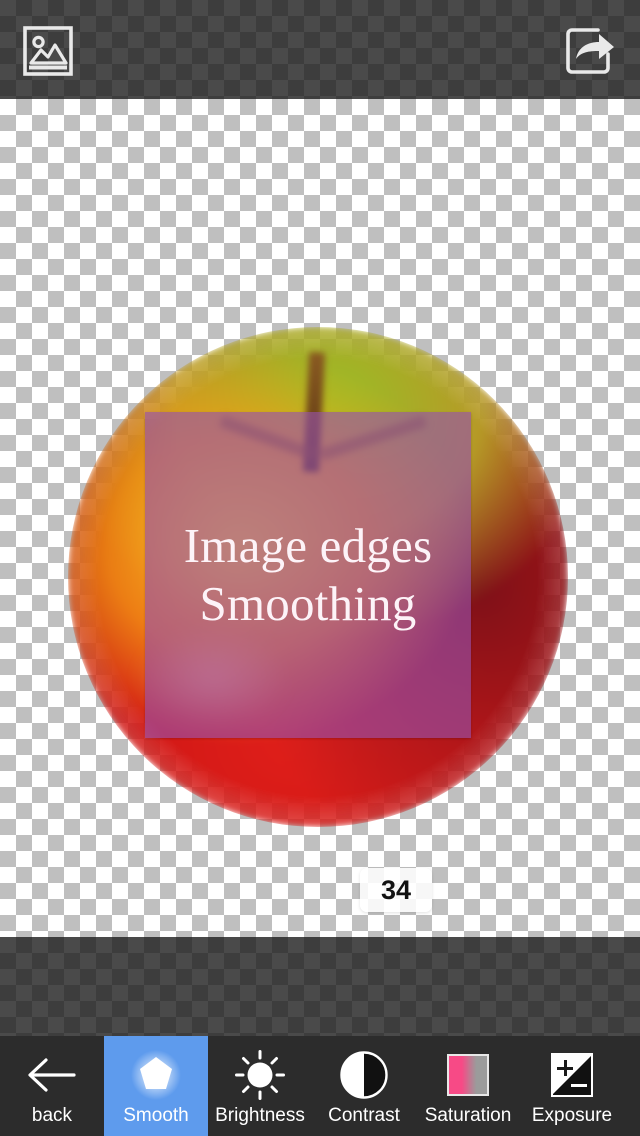  Describe the element at coordinates (565, 1068) in the screenshot. I see `plus-sign` at that location.